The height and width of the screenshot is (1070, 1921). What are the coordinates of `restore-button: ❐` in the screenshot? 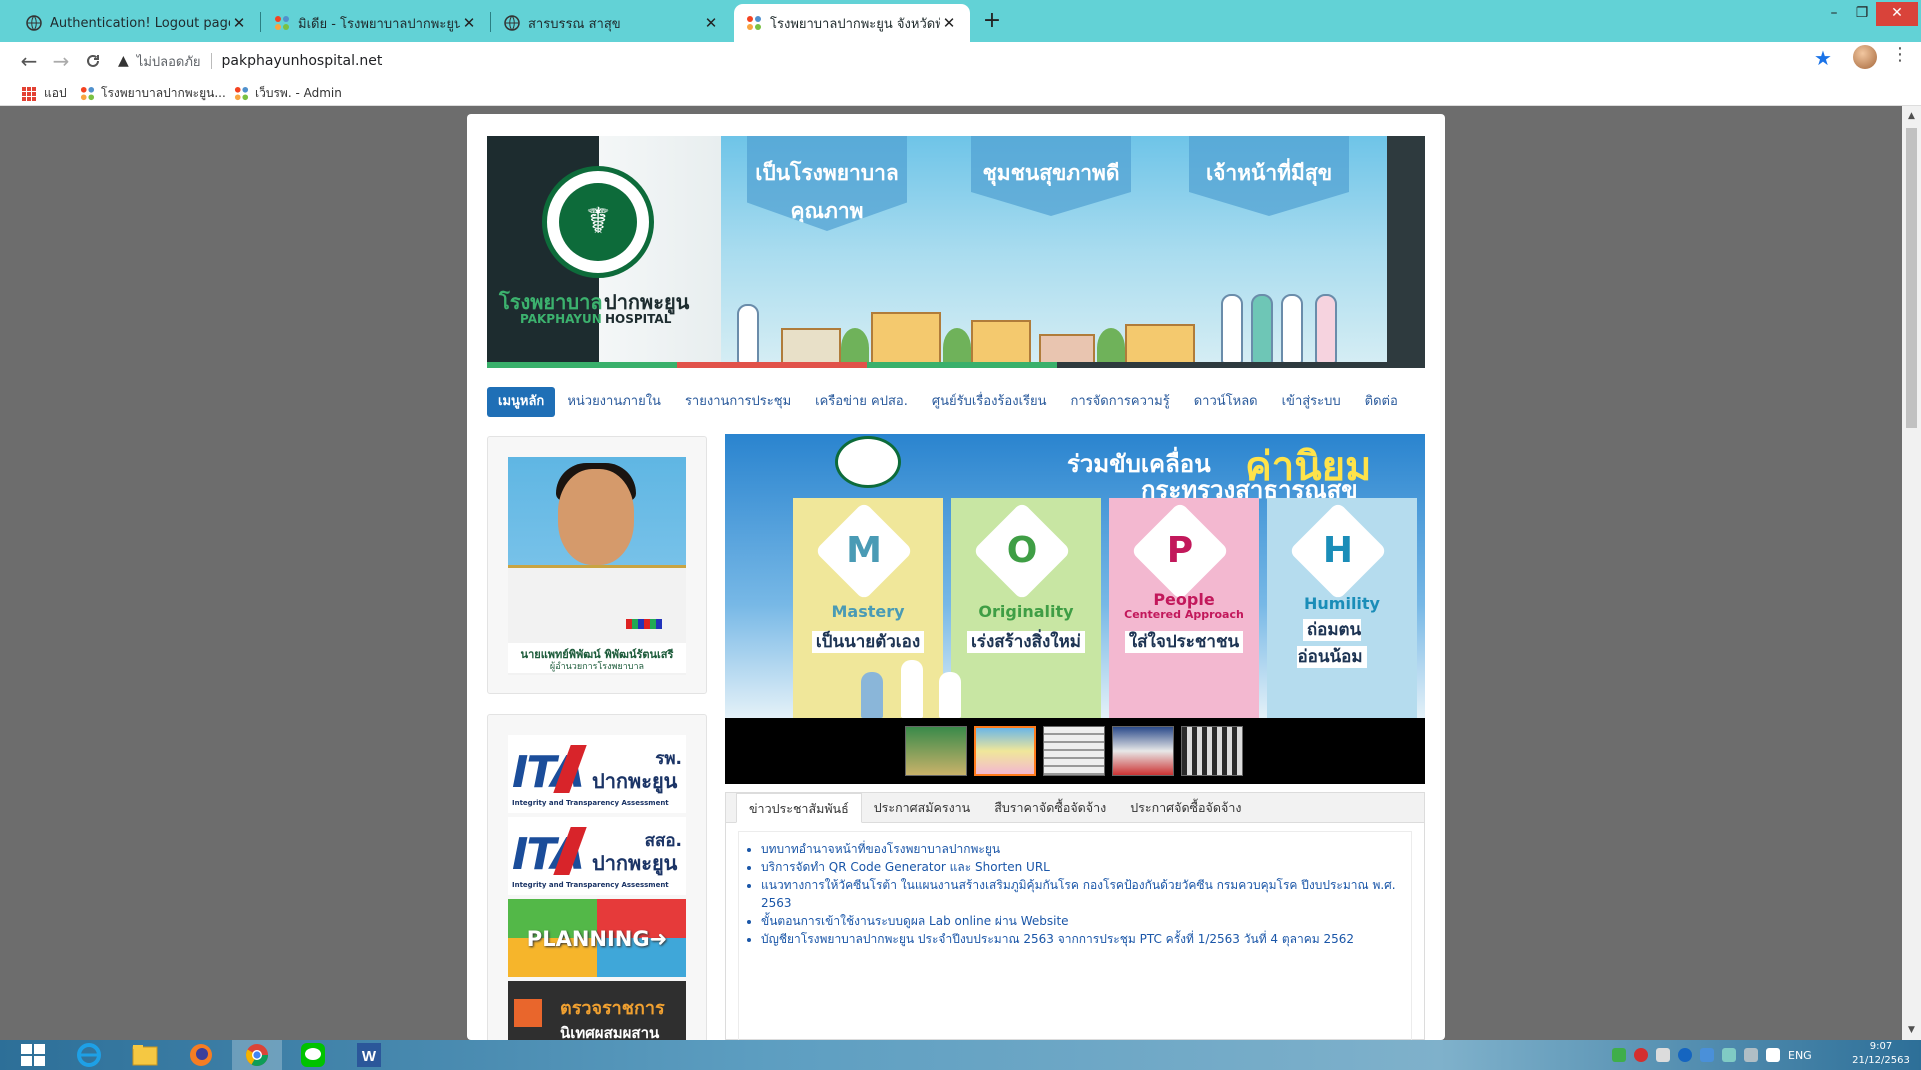 It's located at (1862, 14).